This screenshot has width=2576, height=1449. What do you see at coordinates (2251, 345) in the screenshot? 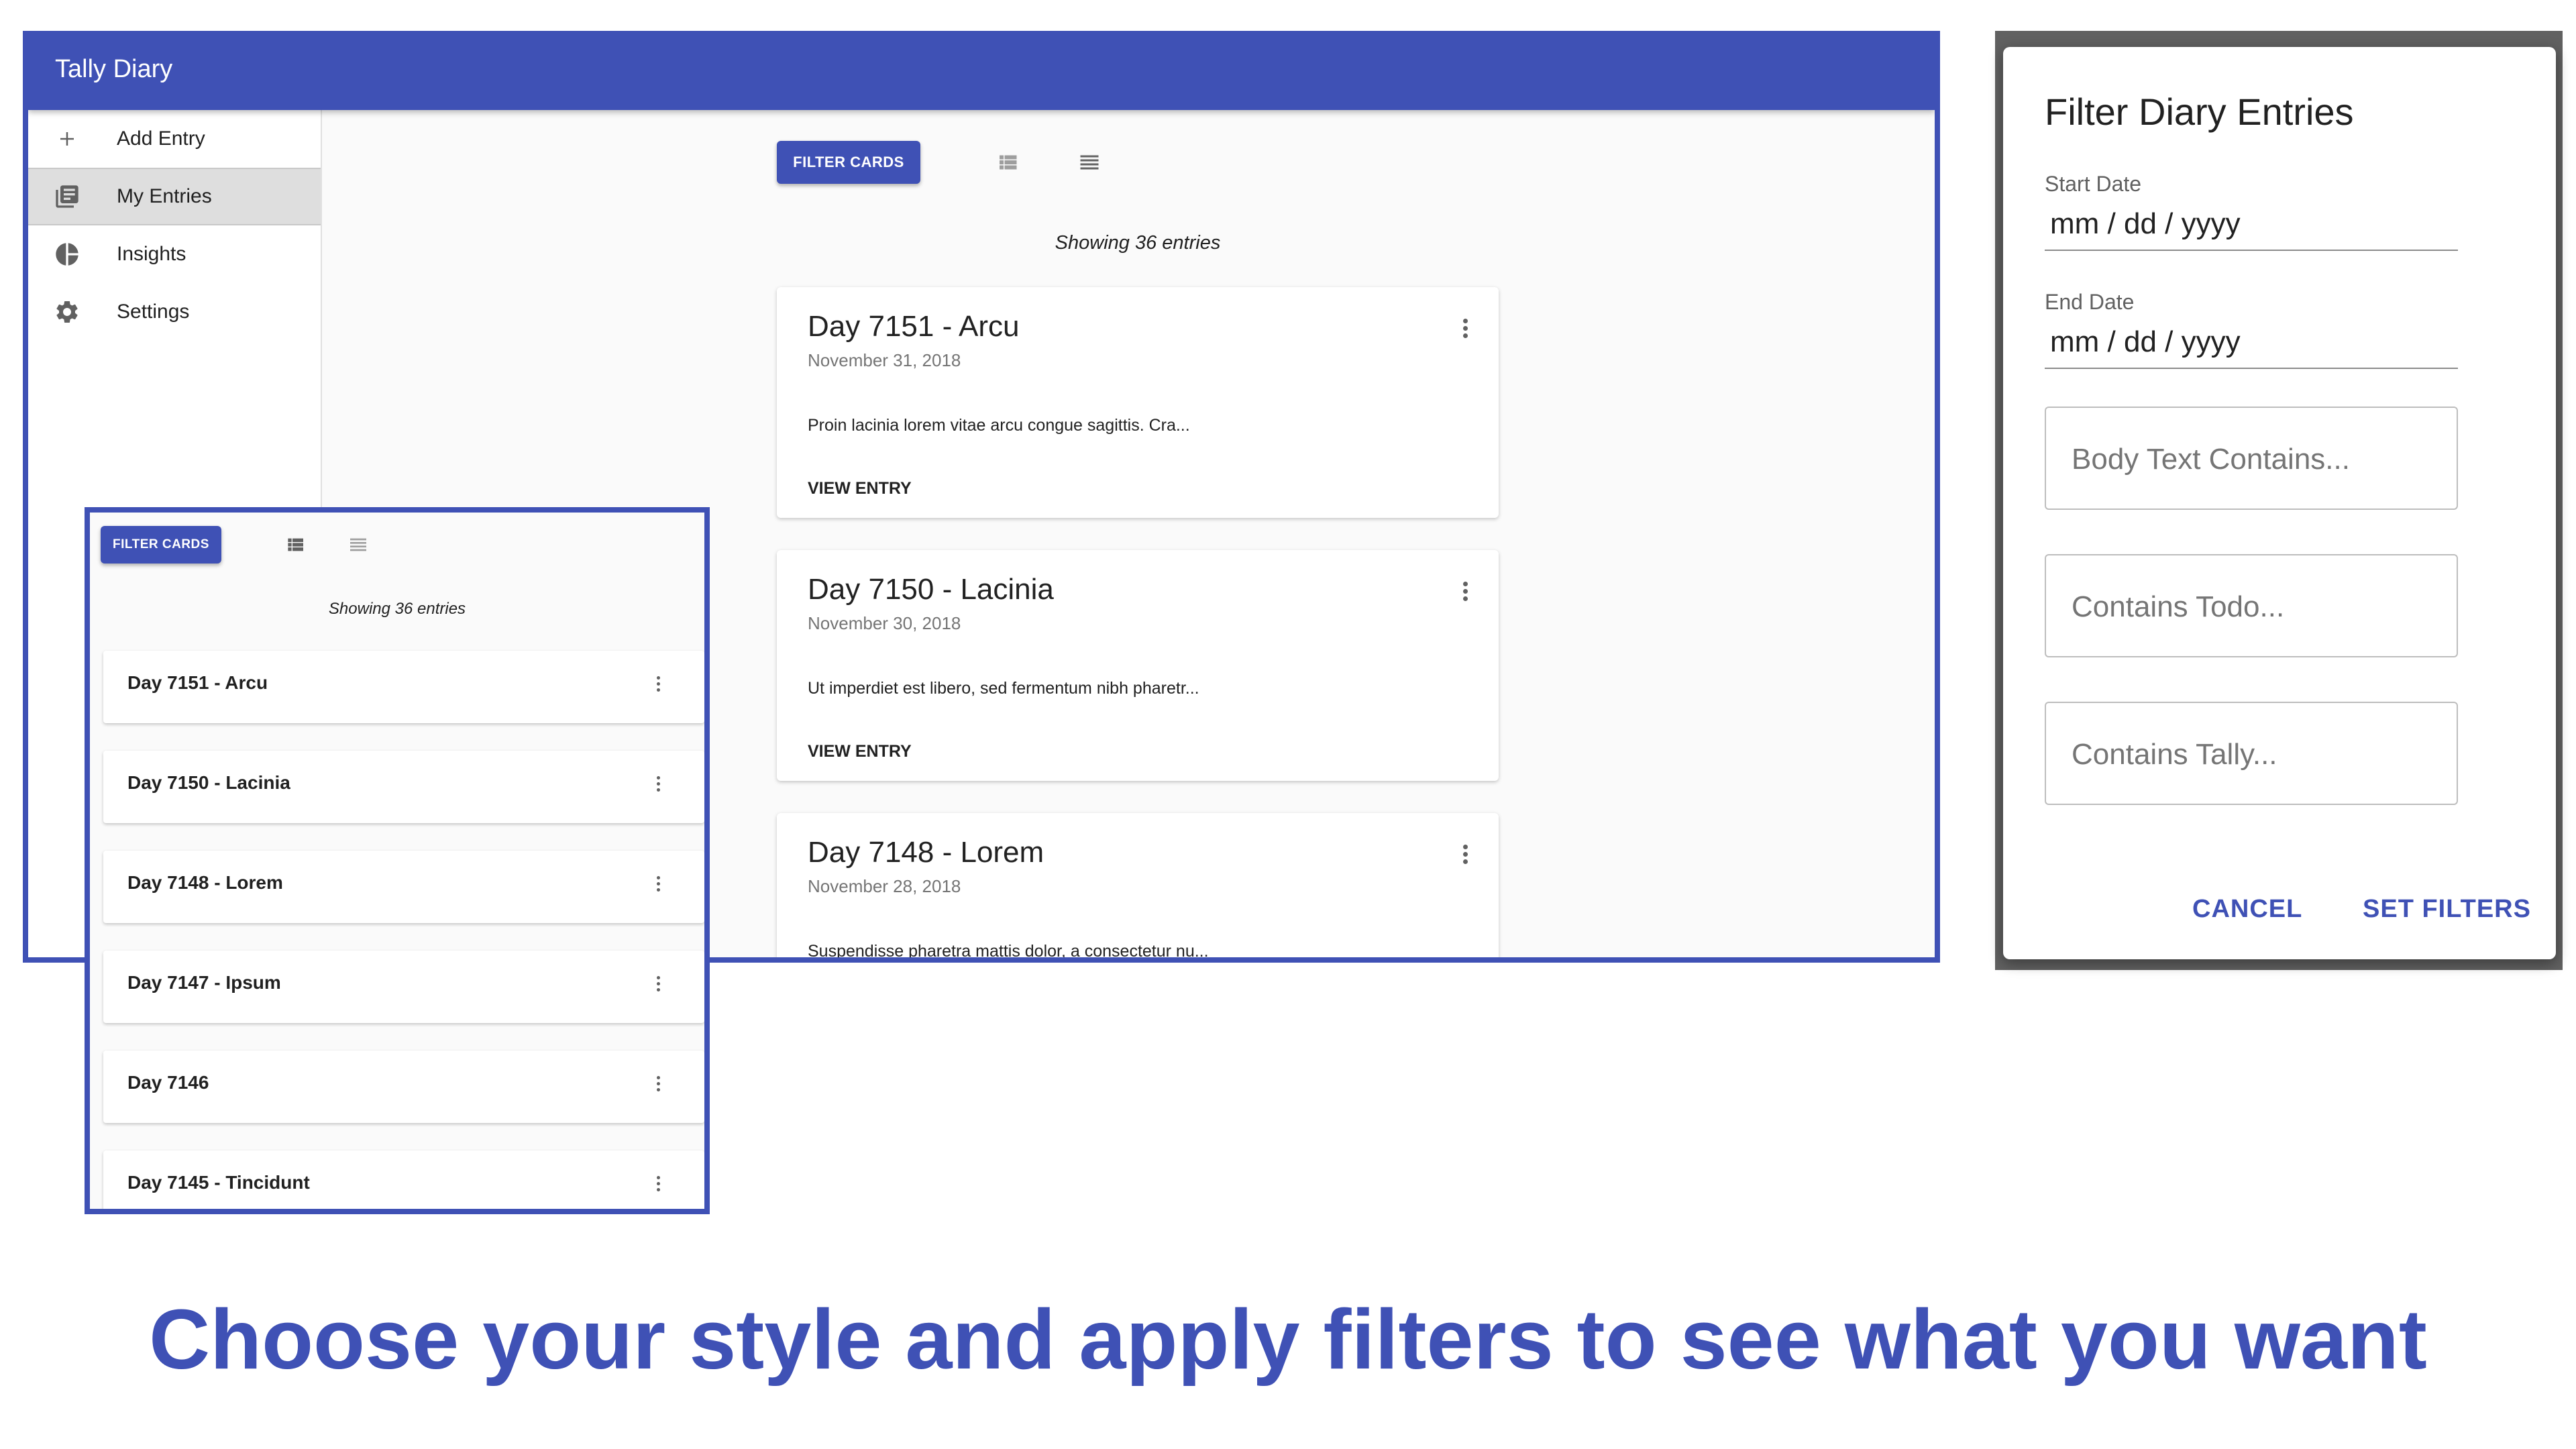
I see `end-date-input: mm / dd / yyyy` at bounding box center [2251, 345].